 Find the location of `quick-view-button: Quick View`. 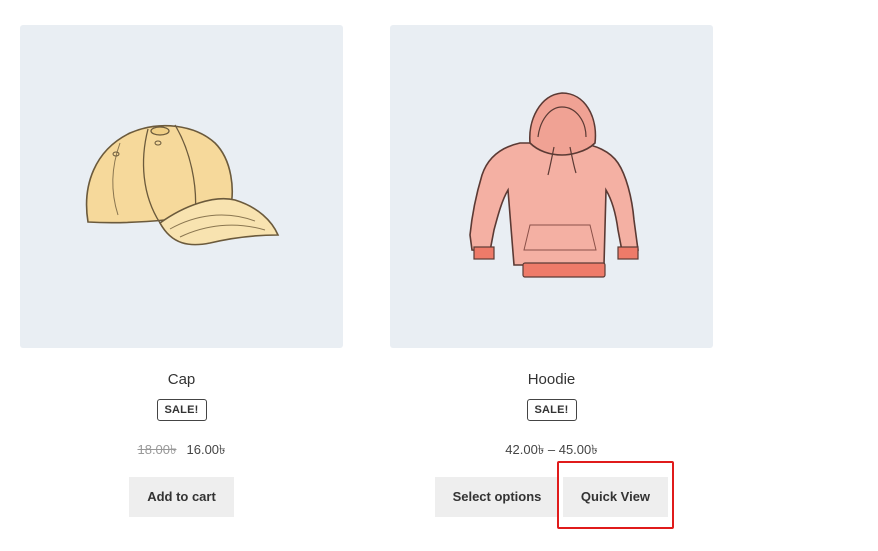

quick-view-button: Quick View is located at coordinates (615, 497).